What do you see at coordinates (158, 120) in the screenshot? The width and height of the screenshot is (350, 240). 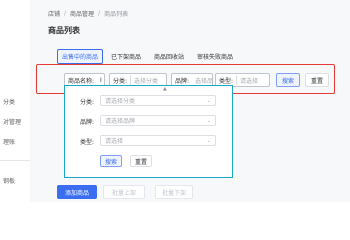 I see `panel-brand-select: 请选择品牌 ⌄` at bounding box center [158, 120].